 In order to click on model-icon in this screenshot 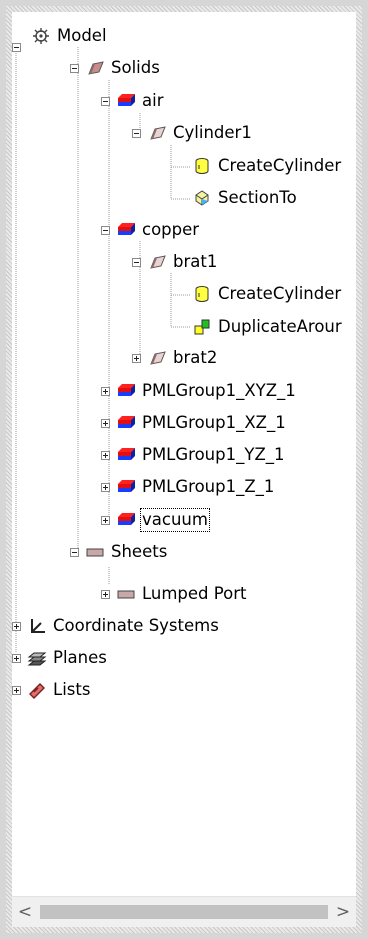, I will do `click(41, 36)`.